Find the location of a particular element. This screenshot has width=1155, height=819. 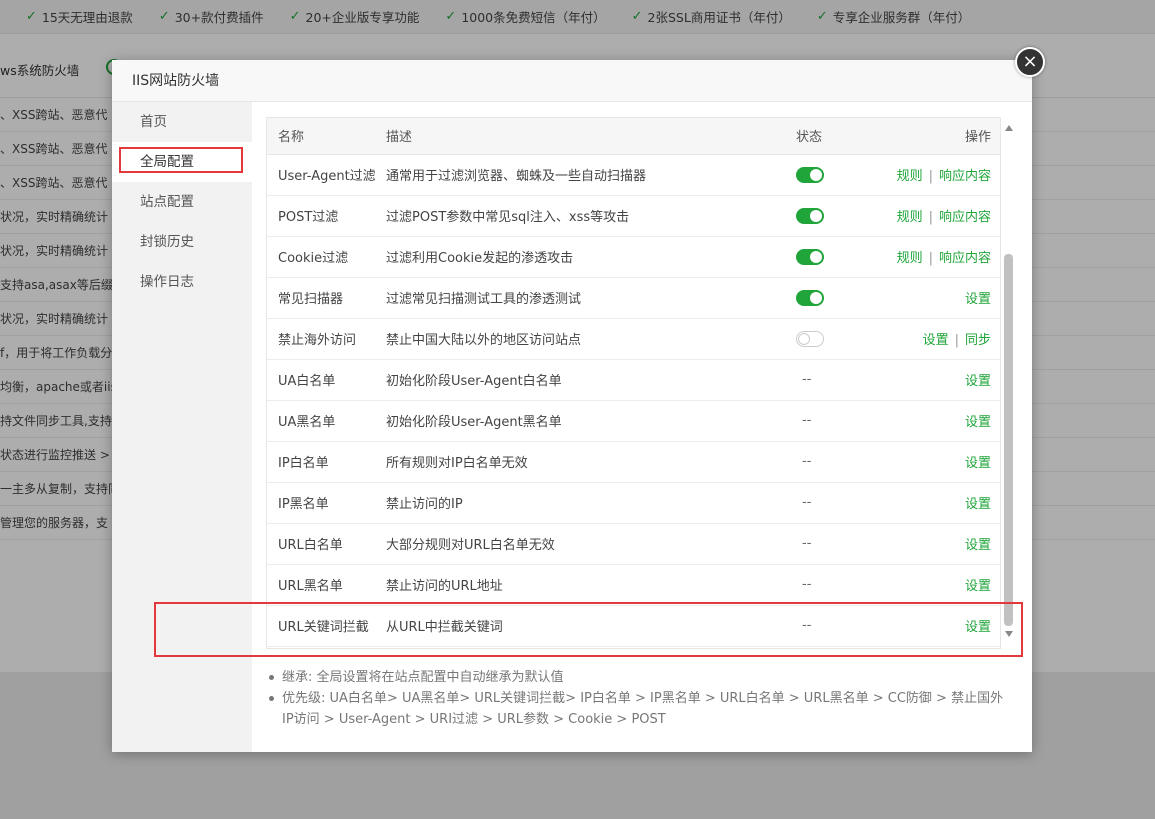

column-header-state: 状态 is located at coordinates (836, 136).